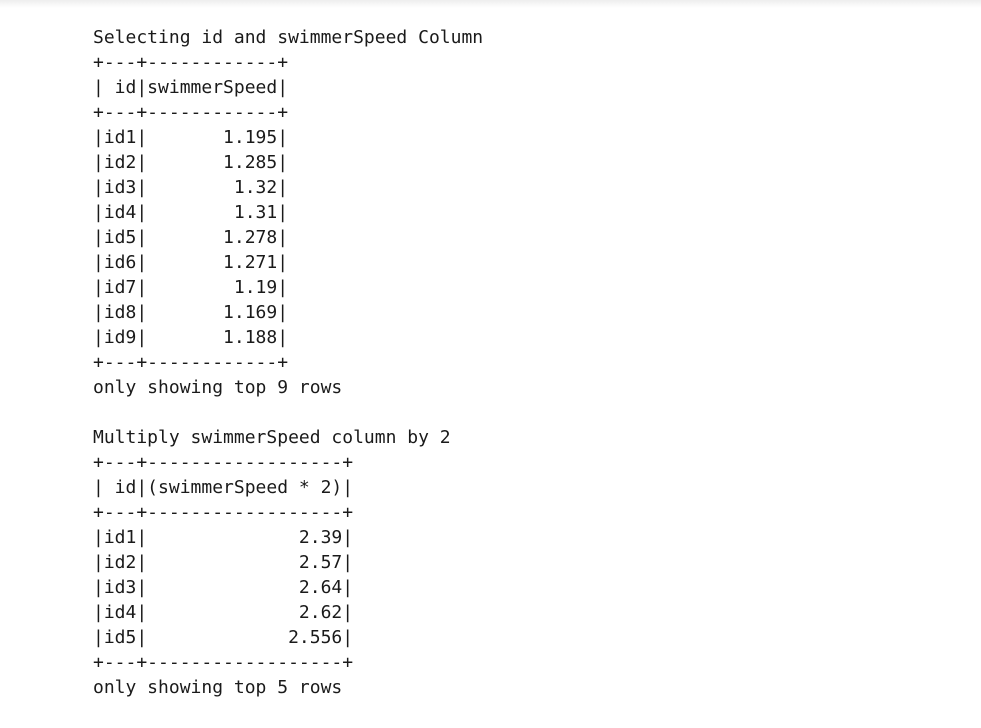 This screenshot has height=728, width=981. What do you see at coordinates (218, 687) in the screenshot?
I see `row-count-note: only showing top 5 rows` at bounding box center [218, 687].